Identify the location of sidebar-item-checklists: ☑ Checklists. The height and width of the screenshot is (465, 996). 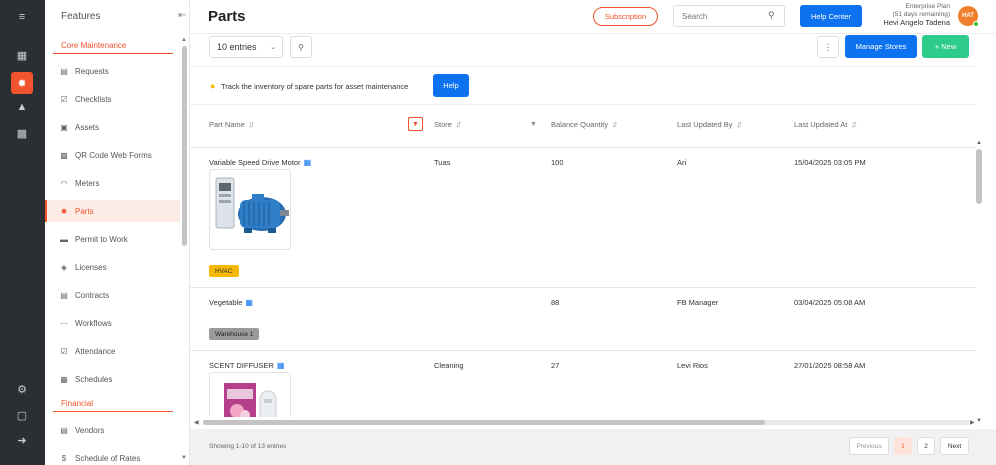
(112, 99).